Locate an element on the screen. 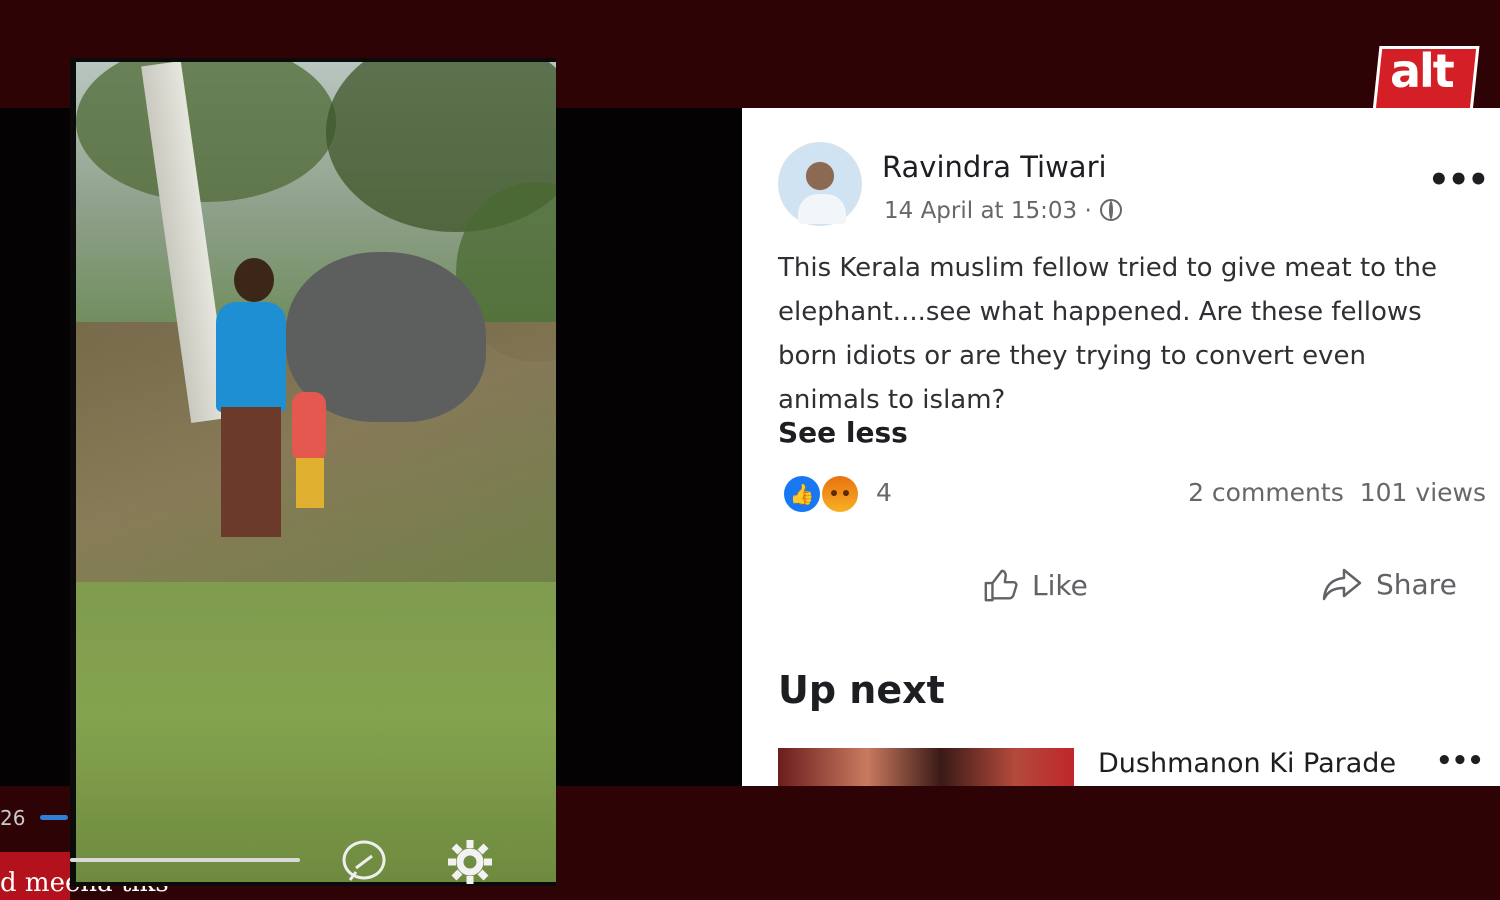  views-count: 101 views is located at coordinates (1422, 492).